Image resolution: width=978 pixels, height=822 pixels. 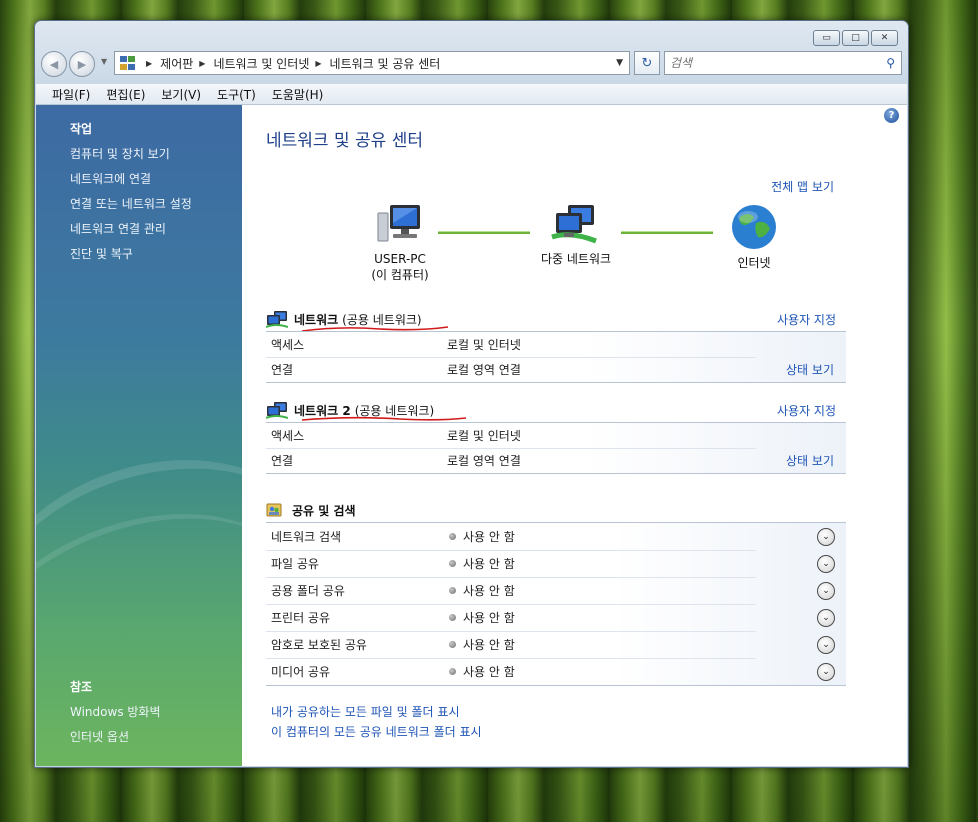 What do you see at coordinates (385, 63) in the screenshot?
I see `breadcrumb-sharing-center: 네트워크 및 공유 센터` at bounding box center [385, 63].